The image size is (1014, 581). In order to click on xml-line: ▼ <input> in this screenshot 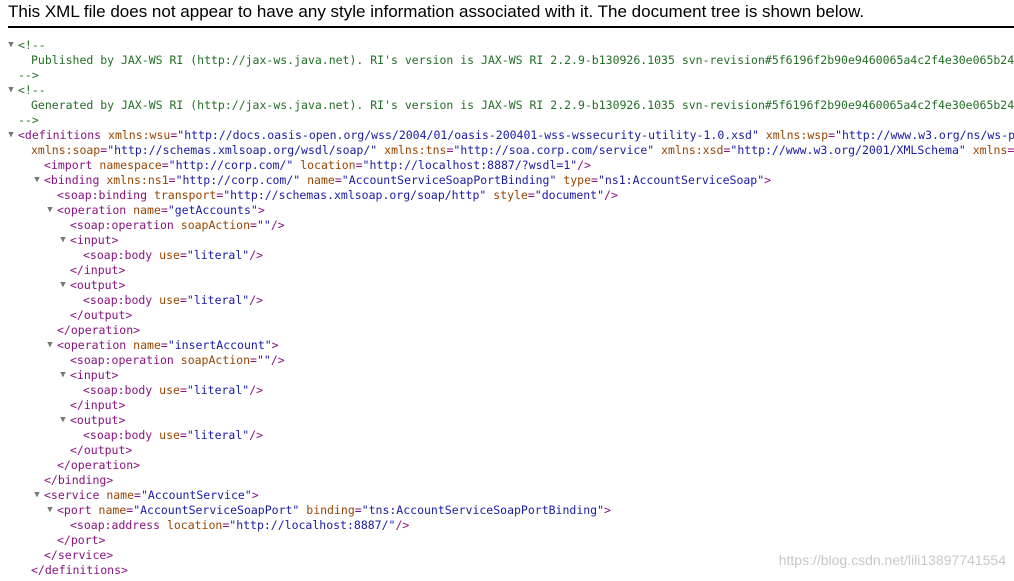, I will do `click(507, 375)`.